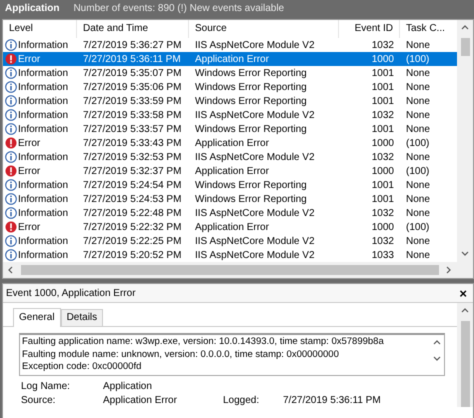 Image resolution: width=474 pixels, height=418 pixels. Describe the element at coordinates (230, 143) in the screenshot. I see `event-row: Error 7/27/2019 5:33:43 PM Application Error 1000 (100)` at that location.